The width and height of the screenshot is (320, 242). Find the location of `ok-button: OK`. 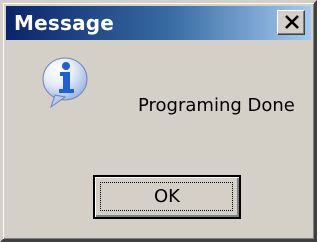

ok-button: OK is located at coordinates (167, 197).